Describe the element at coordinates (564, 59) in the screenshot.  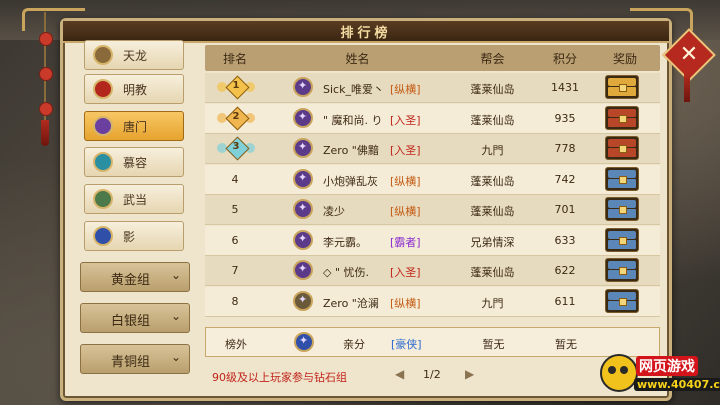
I see `header-score: 积分` at that location.